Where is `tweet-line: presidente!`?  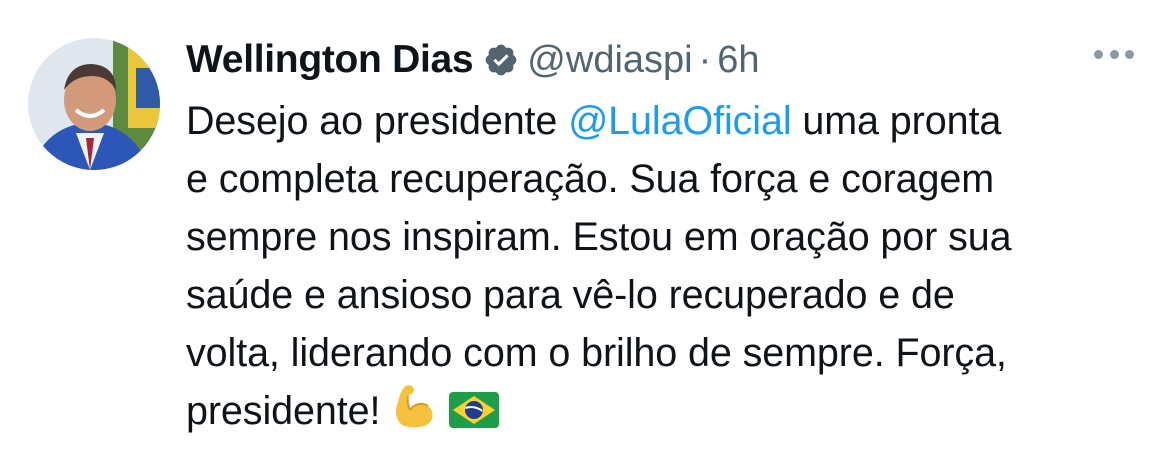 tweet-line: presidente! is located at coordinates (666, 414).